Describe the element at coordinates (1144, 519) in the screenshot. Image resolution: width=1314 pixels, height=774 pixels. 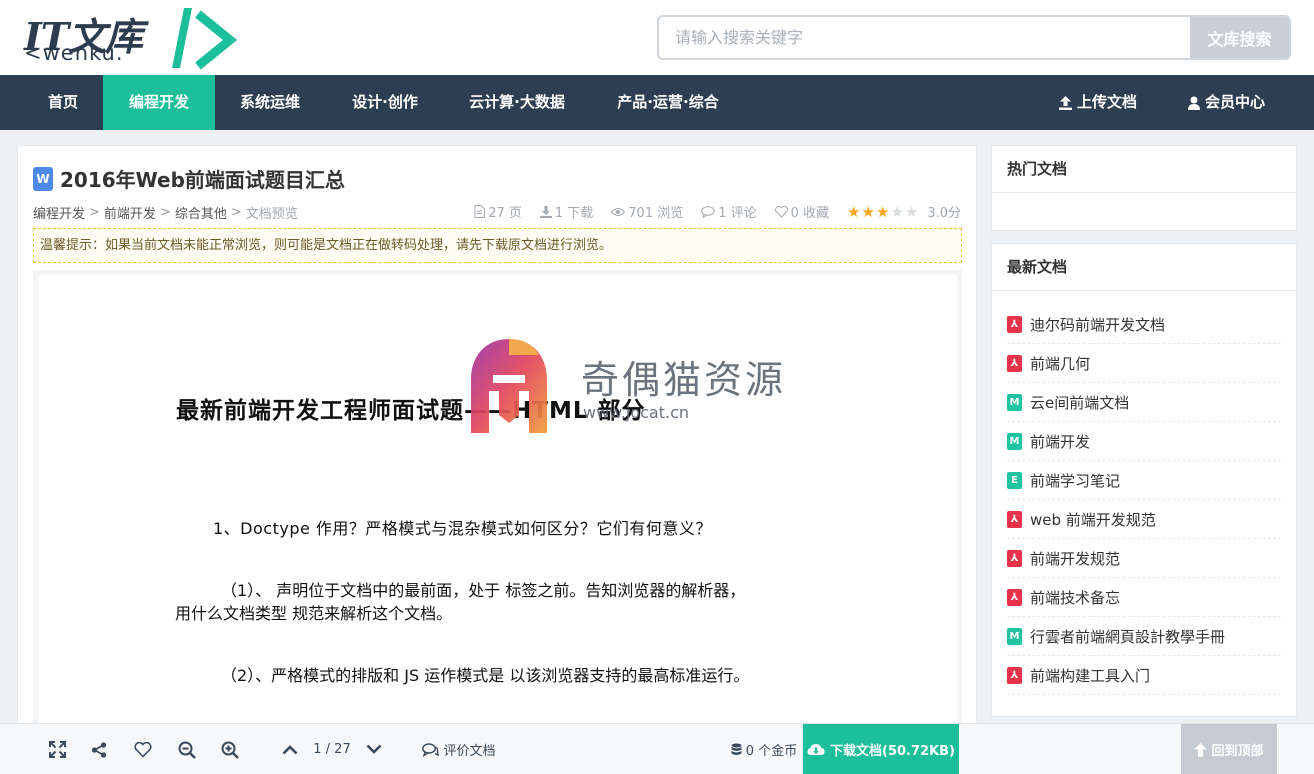
I see `latest-document-item: ⅄ web 前端开发规范` at that location.